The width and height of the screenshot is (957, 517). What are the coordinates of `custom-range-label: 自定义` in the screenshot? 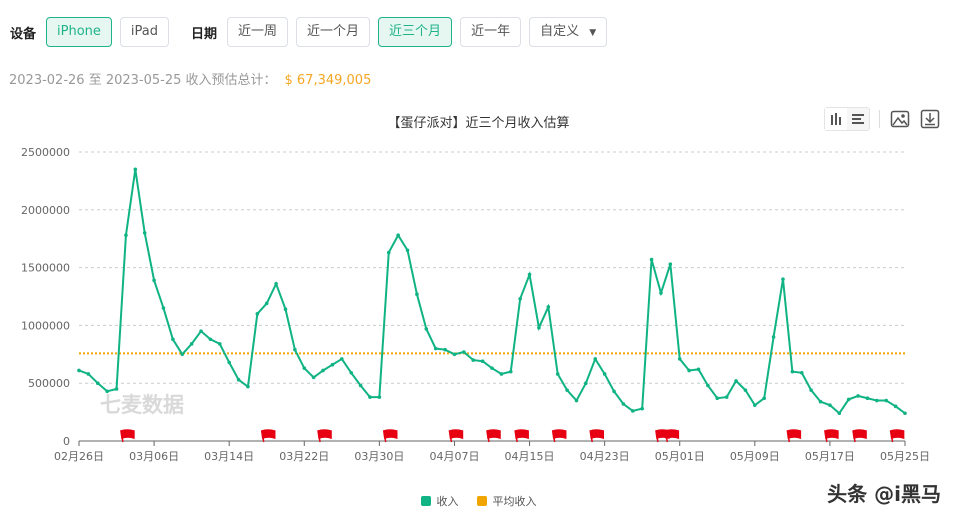 It's located at (560, 31).